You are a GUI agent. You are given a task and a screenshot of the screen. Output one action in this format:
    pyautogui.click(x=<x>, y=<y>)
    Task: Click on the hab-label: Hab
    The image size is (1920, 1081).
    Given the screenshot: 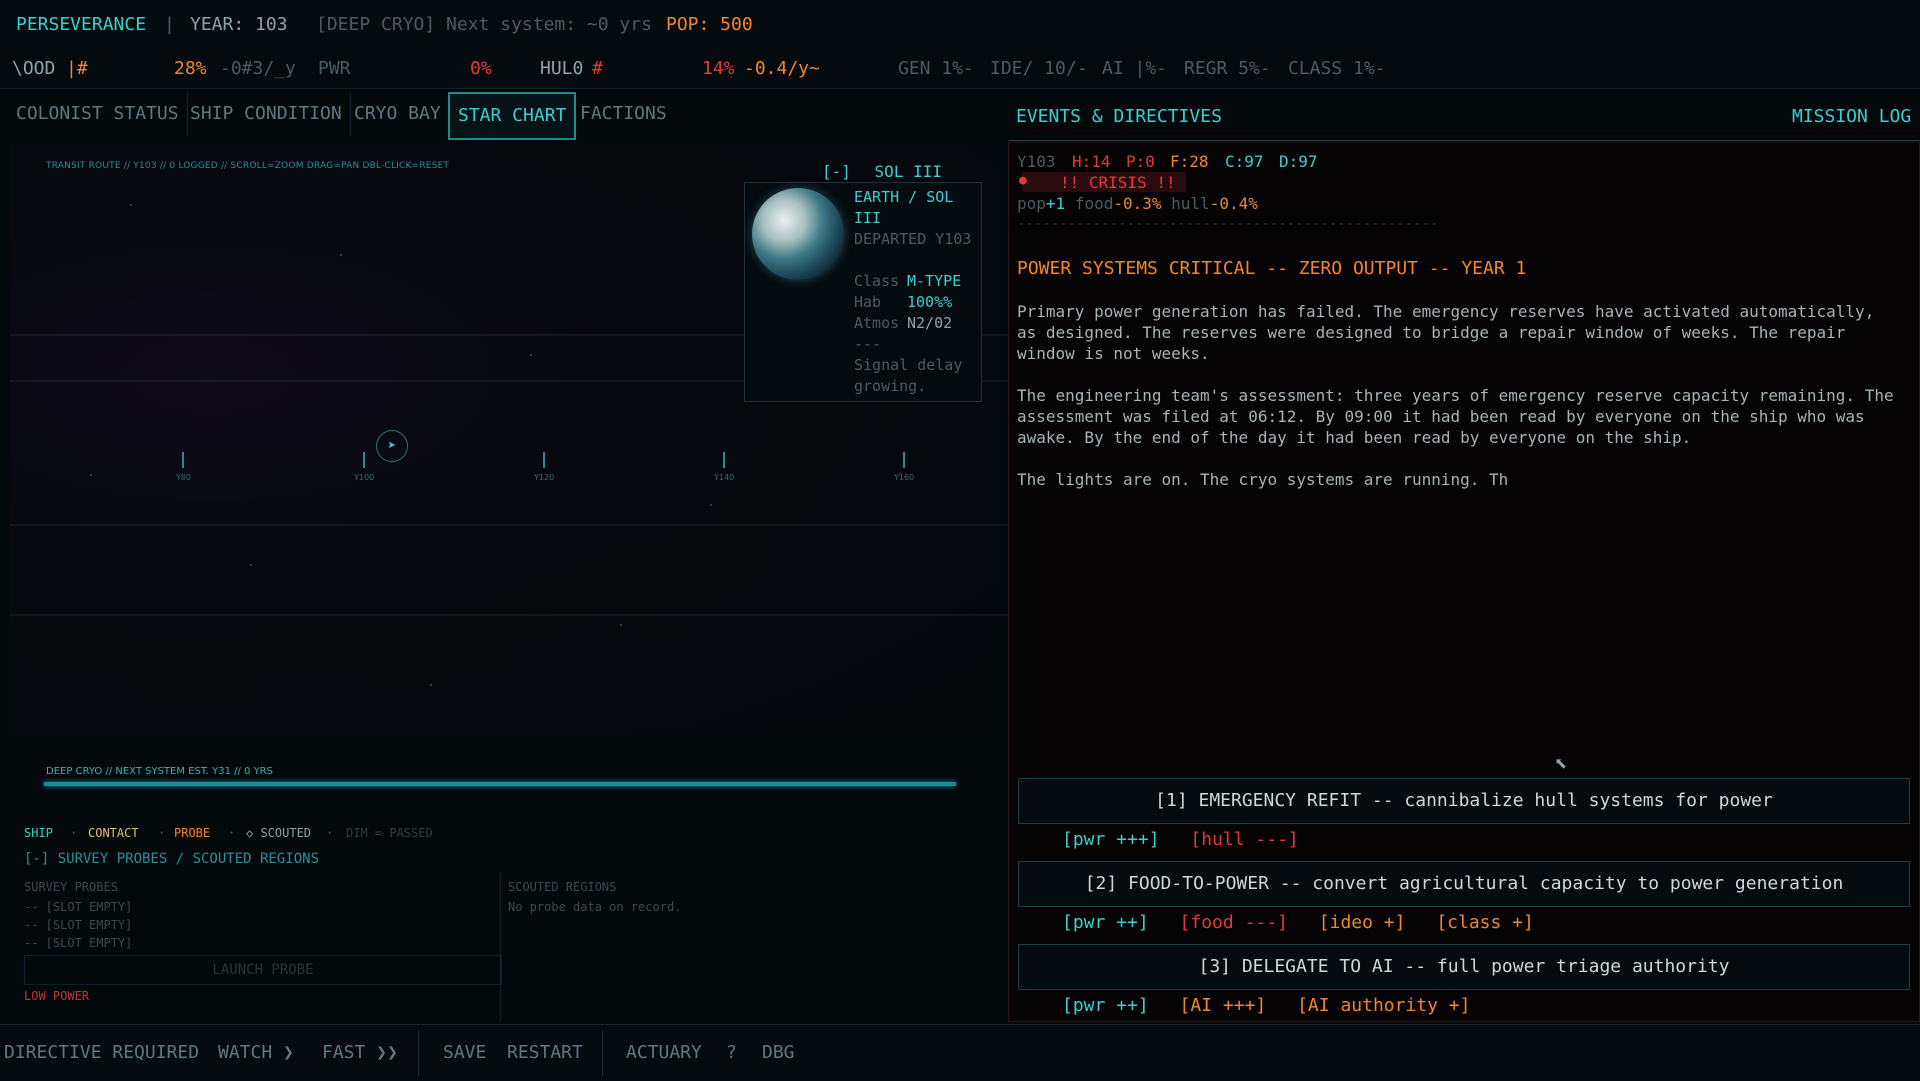 What is the action you would take?
    pyautogui.click(x=868, y=302)
    